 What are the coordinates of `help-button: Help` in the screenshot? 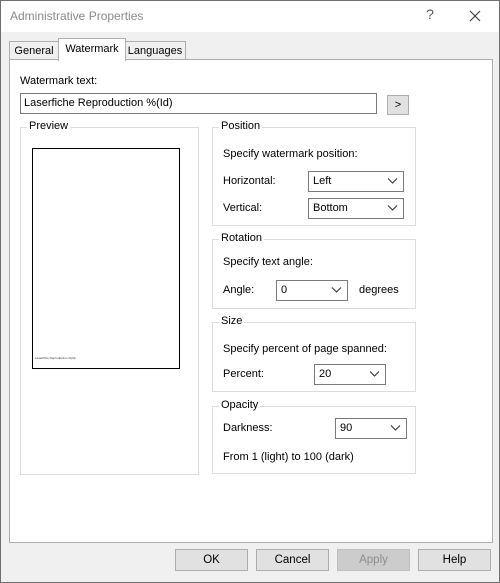 It's located at (454, 560).